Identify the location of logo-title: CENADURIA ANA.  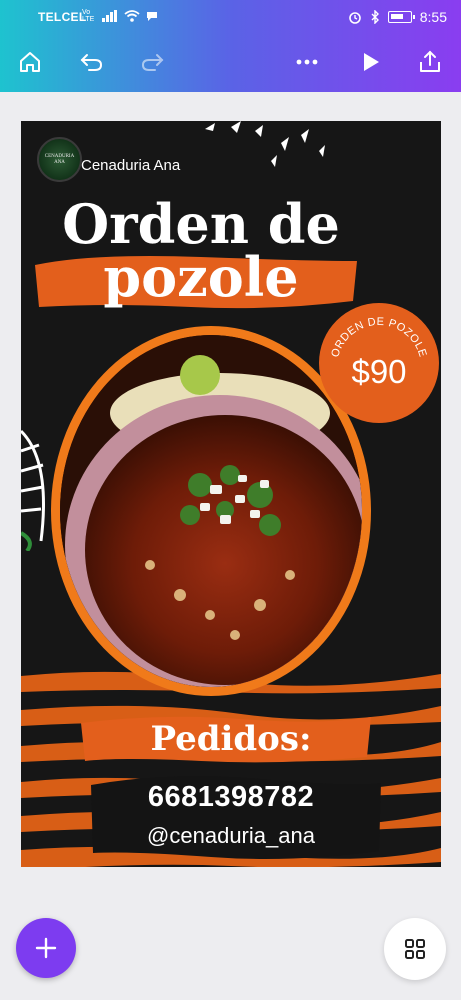
(59, 159).